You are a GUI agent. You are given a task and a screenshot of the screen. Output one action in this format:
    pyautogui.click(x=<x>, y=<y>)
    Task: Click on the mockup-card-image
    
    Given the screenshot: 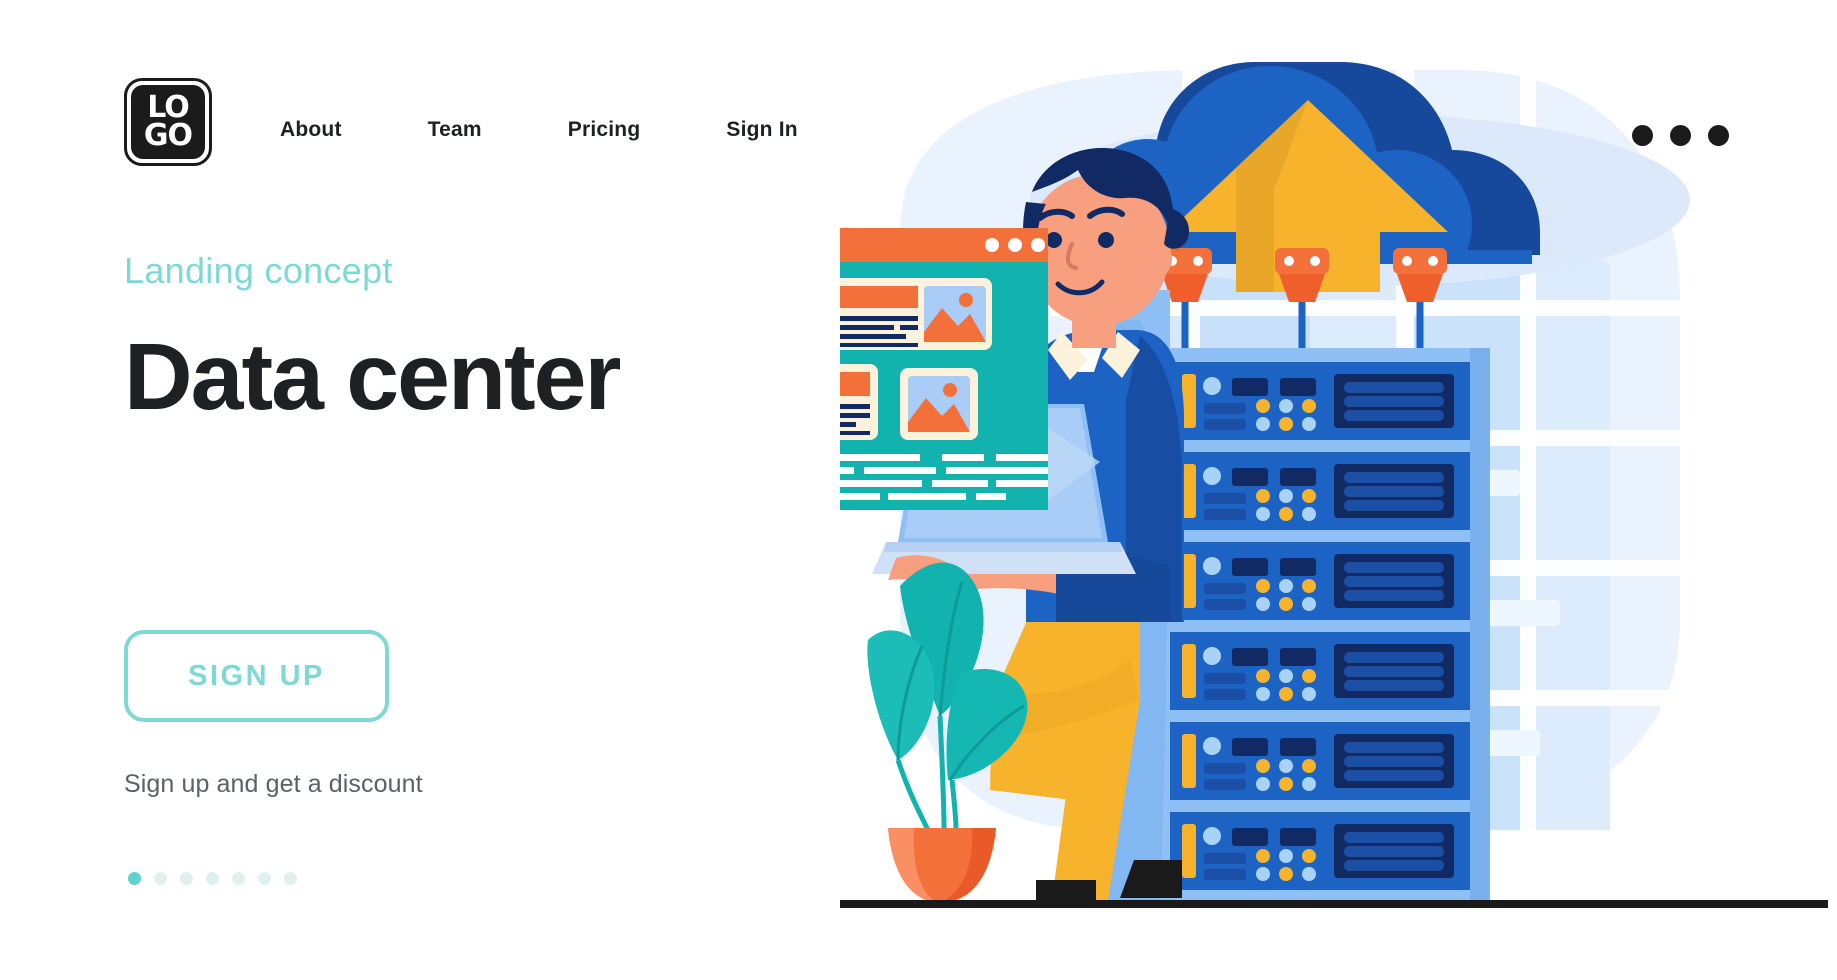 What is the action you would take?
    pyautogui.click(x=939, y=404)
    